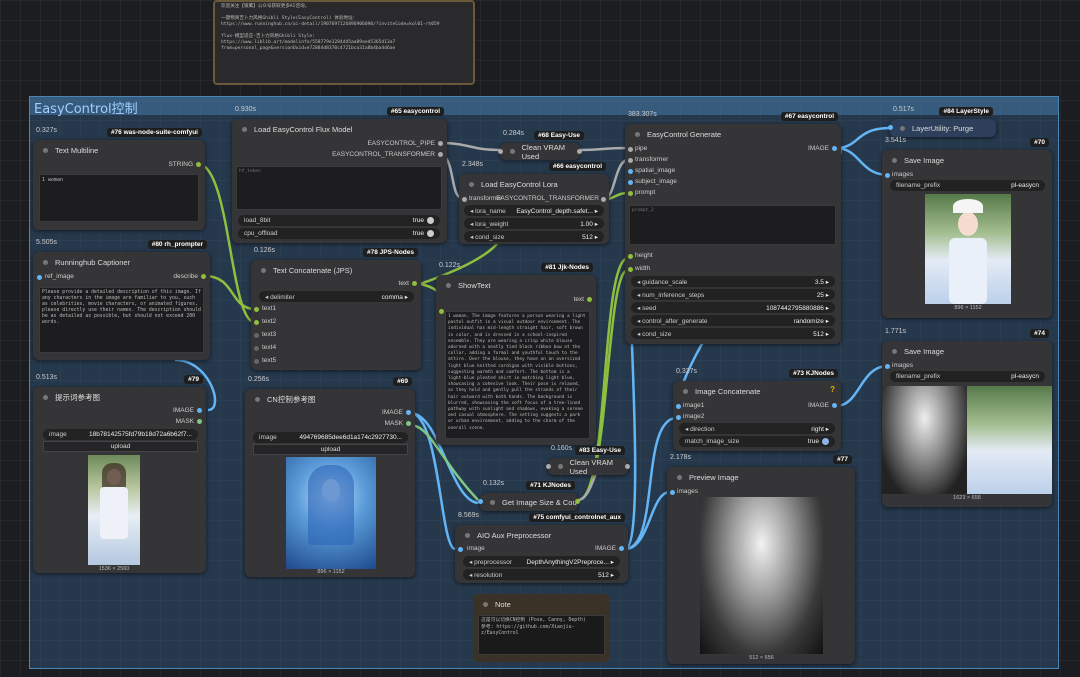 Image resolution: width=1080 pixels, height=677 pixels. Describe the element at coordinates (534, 223) in the screenshot. I see `lora-weight-stepper: ◂ lora_weight 1.00 ▸` at that location.